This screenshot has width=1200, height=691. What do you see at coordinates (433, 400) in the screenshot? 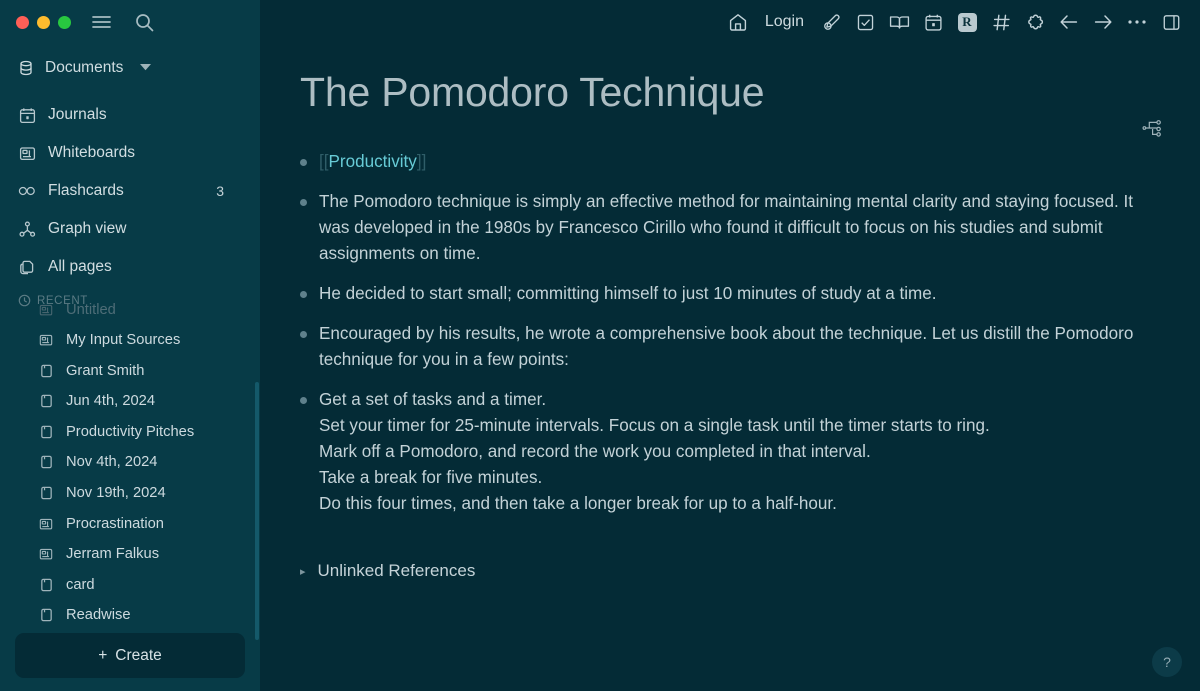
I see `step-line: Get a set of tasks and a timer.` at bounding box center [433, 400].